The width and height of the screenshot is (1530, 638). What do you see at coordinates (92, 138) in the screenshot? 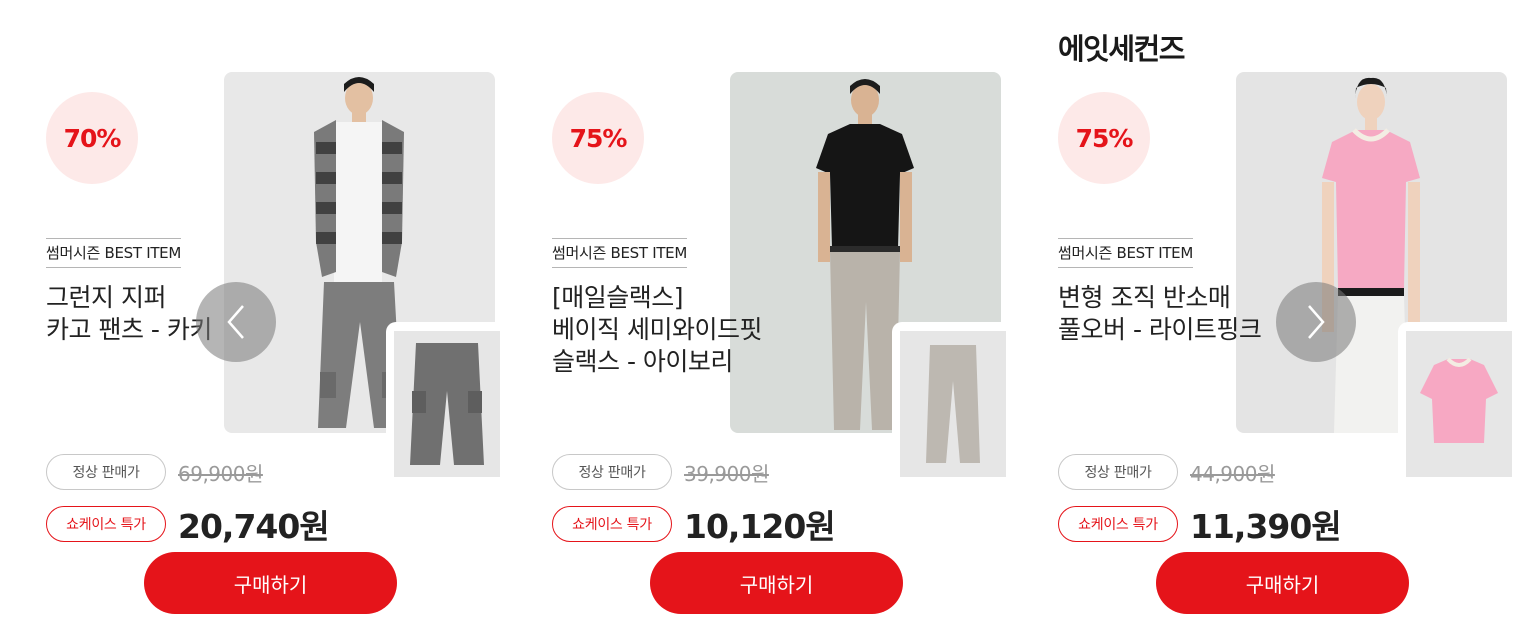
I see `discount-badge: 70%` at bounding box center [92, 138].